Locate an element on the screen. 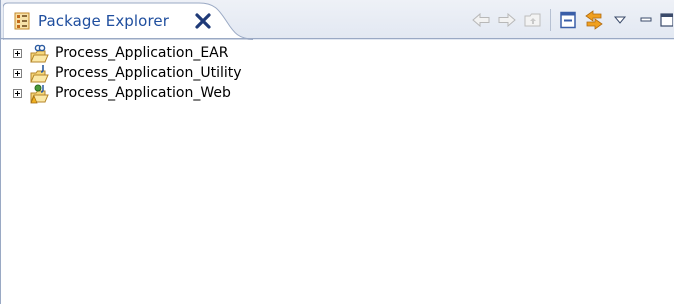 The width and height of the screenshot is (674, 304). collapse-all-icon is located at coordinates (568, 20).